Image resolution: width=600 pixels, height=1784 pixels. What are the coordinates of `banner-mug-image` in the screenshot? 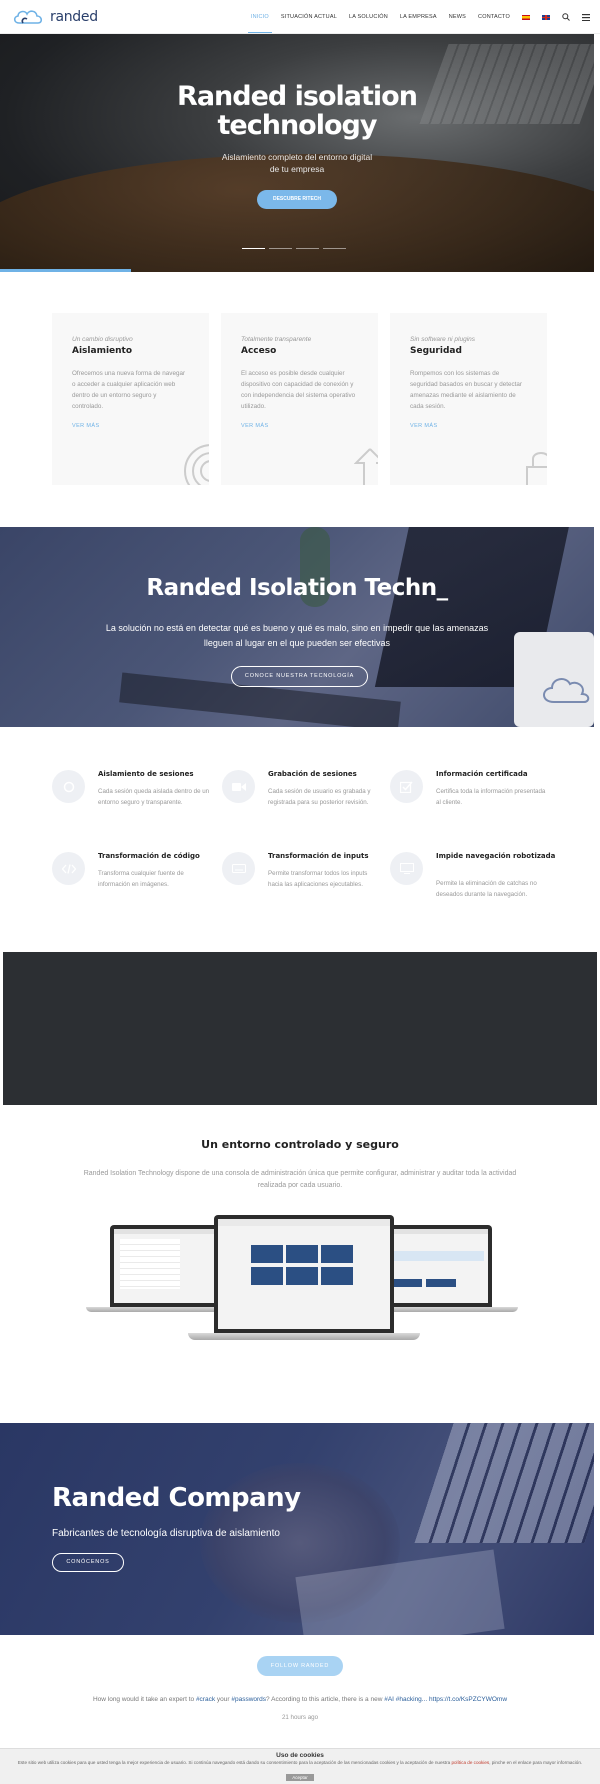 It's located at (554, 679).